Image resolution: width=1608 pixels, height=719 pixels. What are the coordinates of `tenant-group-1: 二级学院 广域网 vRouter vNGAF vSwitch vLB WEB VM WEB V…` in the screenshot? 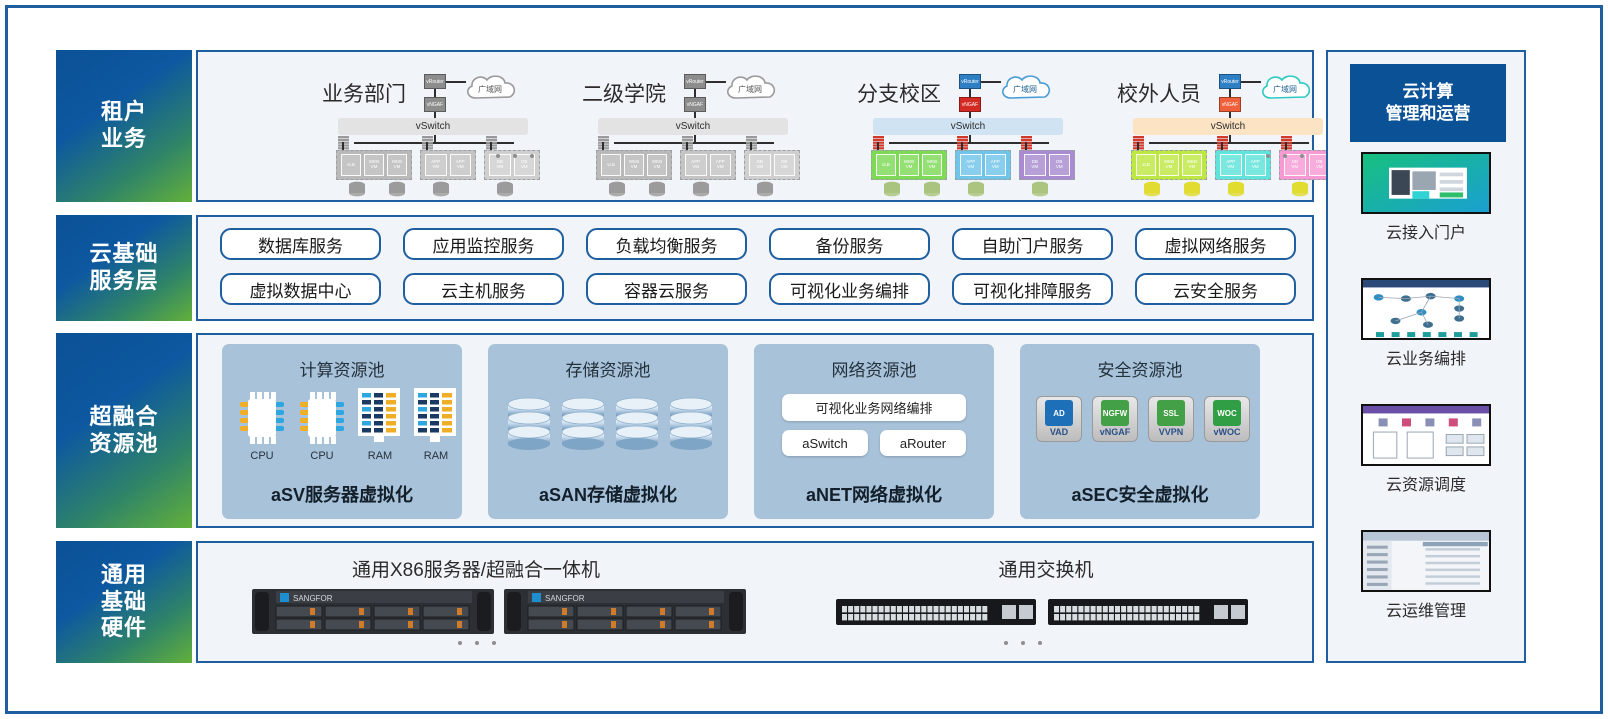 It's located at (681, 126).